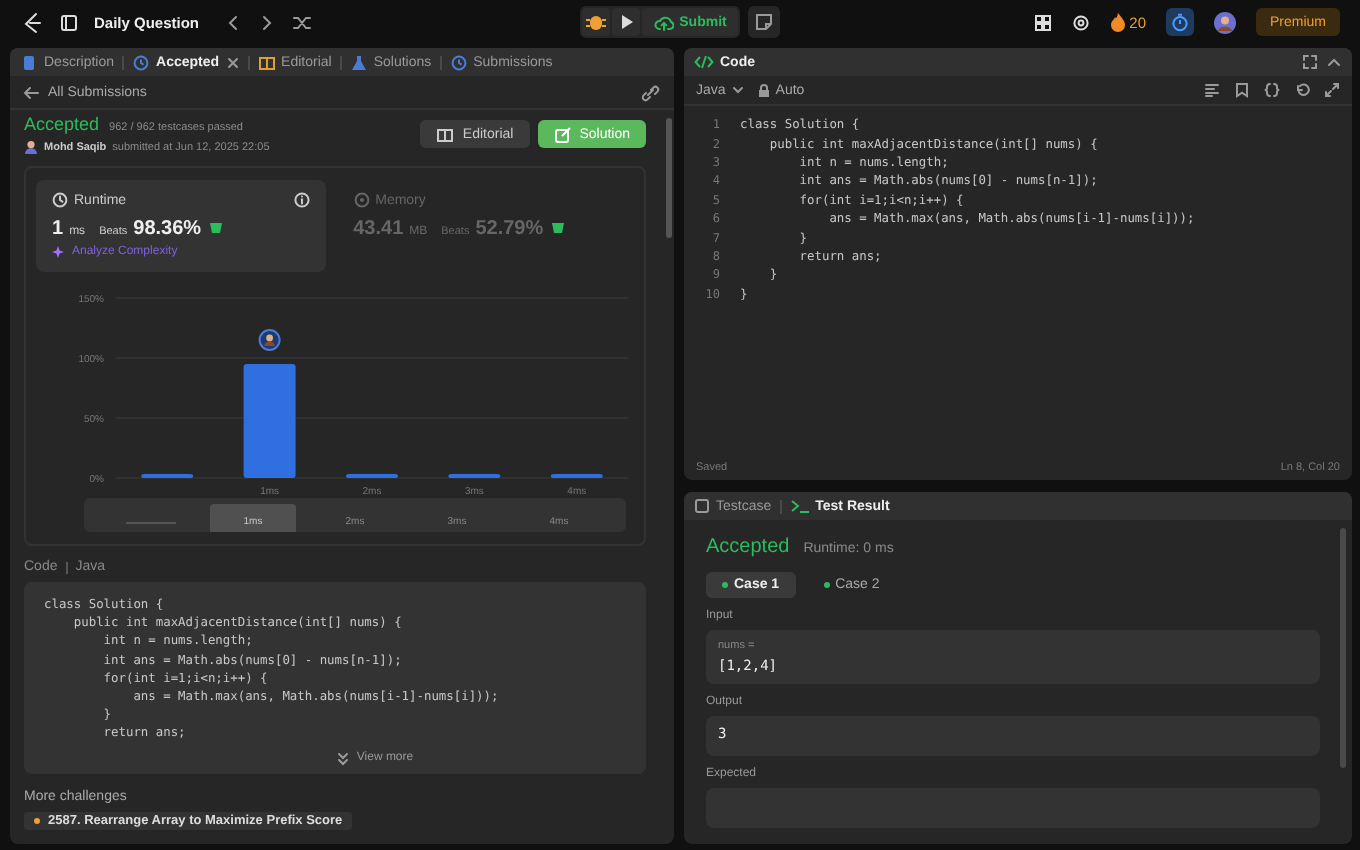 This screenshot has height=850, width=1360. Describe the element at coordinates (1332, 90) in the screenshot. I see `expand-icon` at that location.